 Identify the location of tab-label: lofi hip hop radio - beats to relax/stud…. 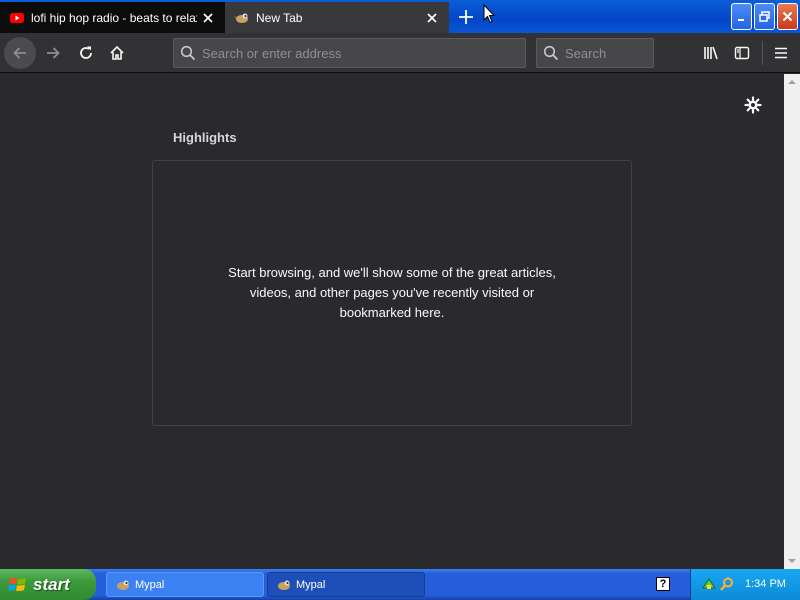
(114, 17).